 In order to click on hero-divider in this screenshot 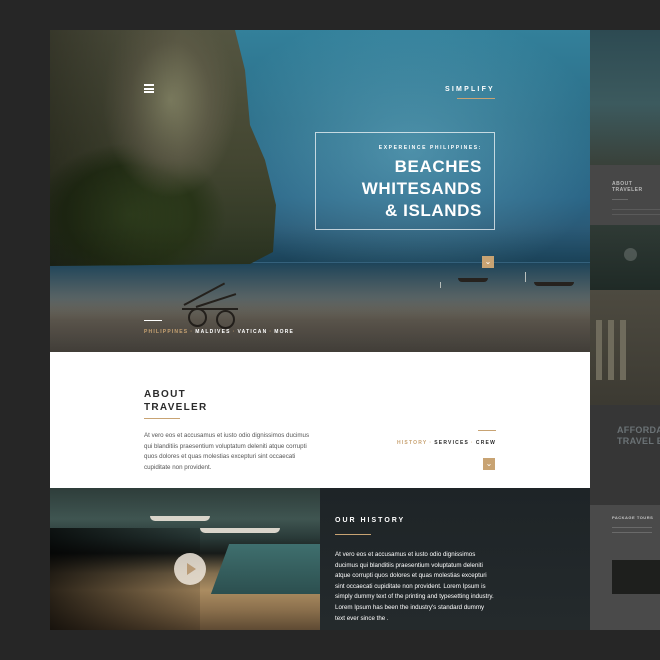, I will do `click(153, 320)`.